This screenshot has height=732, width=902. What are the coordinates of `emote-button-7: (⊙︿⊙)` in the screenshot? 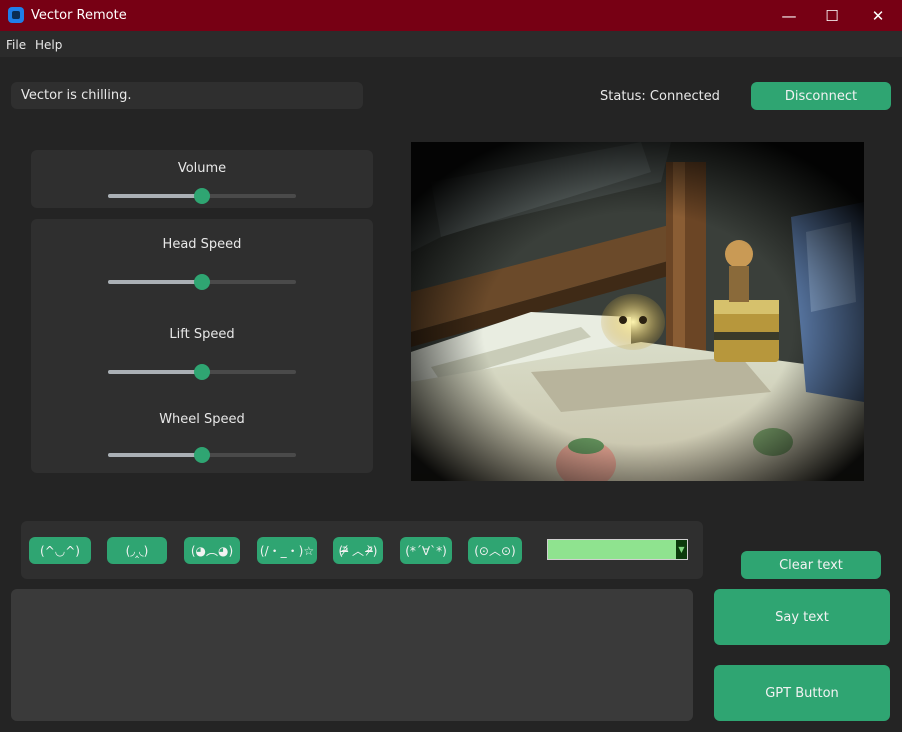 It's located at (495, 550).